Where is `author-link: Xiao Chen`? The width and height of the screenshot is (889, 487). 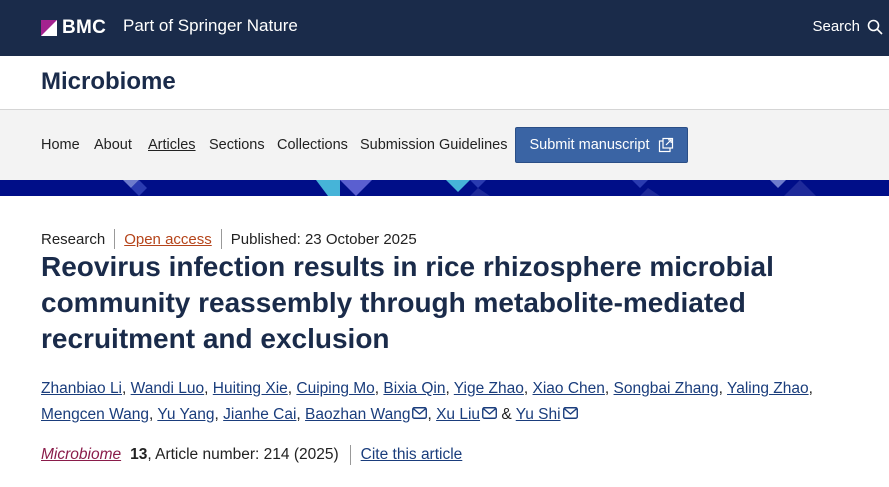
author-link: Xiao Chen is located at coordinates (569, 388).